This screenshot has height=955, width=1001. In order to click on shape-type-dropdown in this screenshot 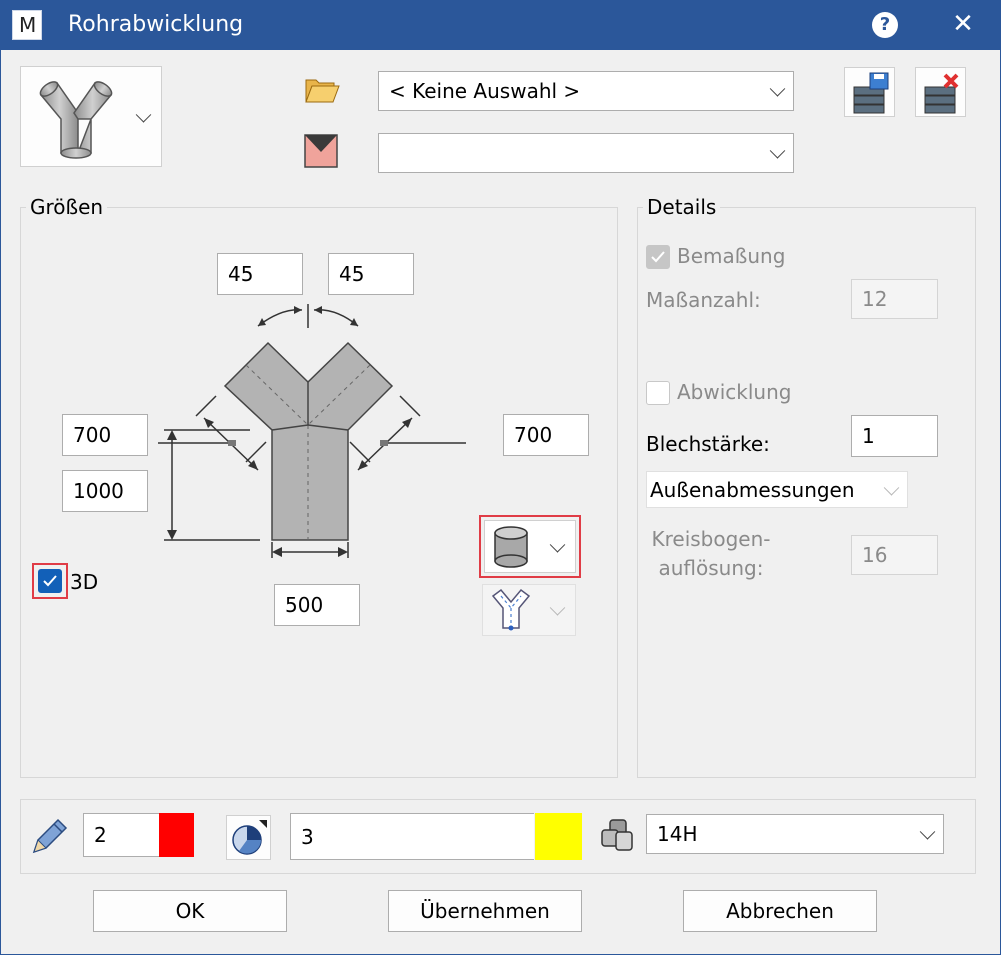, I will do `click(91, 116)`.